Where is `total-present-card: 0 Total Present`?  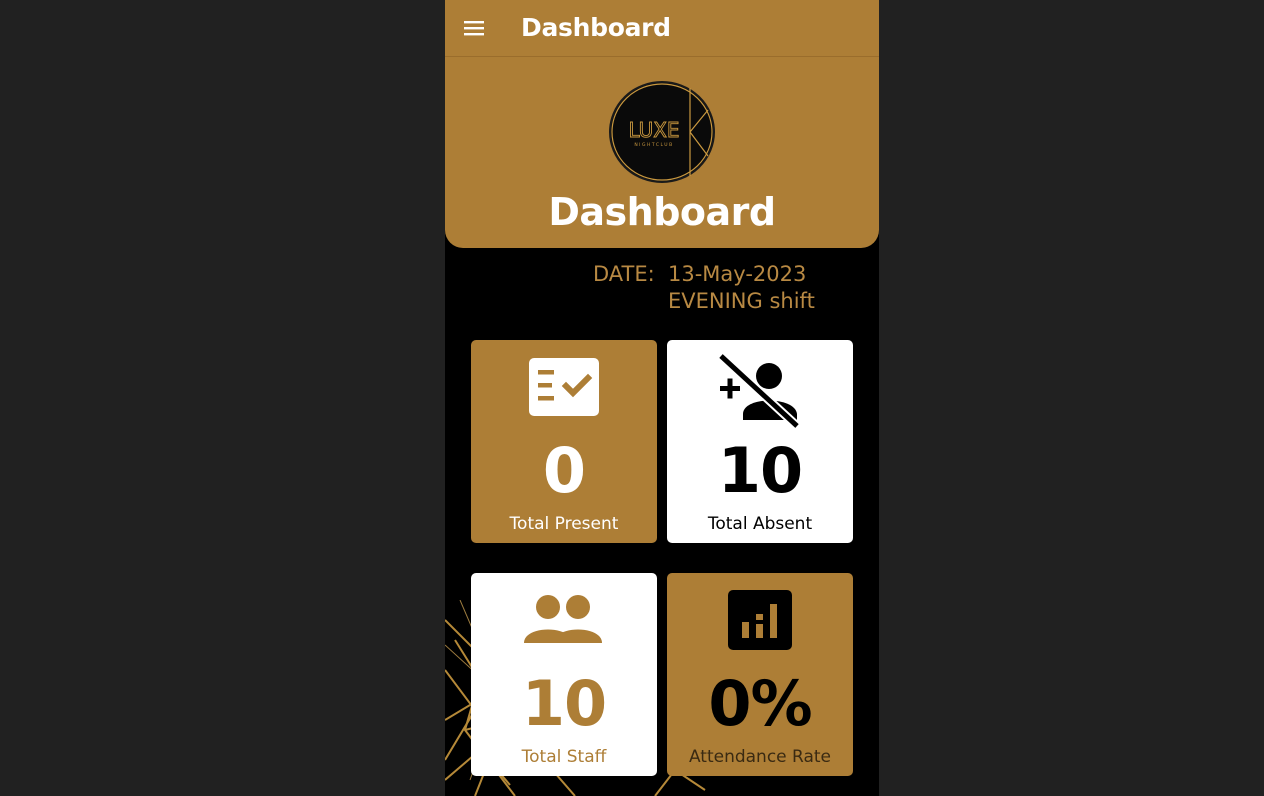
total-present-card: 0 Total Present is located at coordinates (564, 441).